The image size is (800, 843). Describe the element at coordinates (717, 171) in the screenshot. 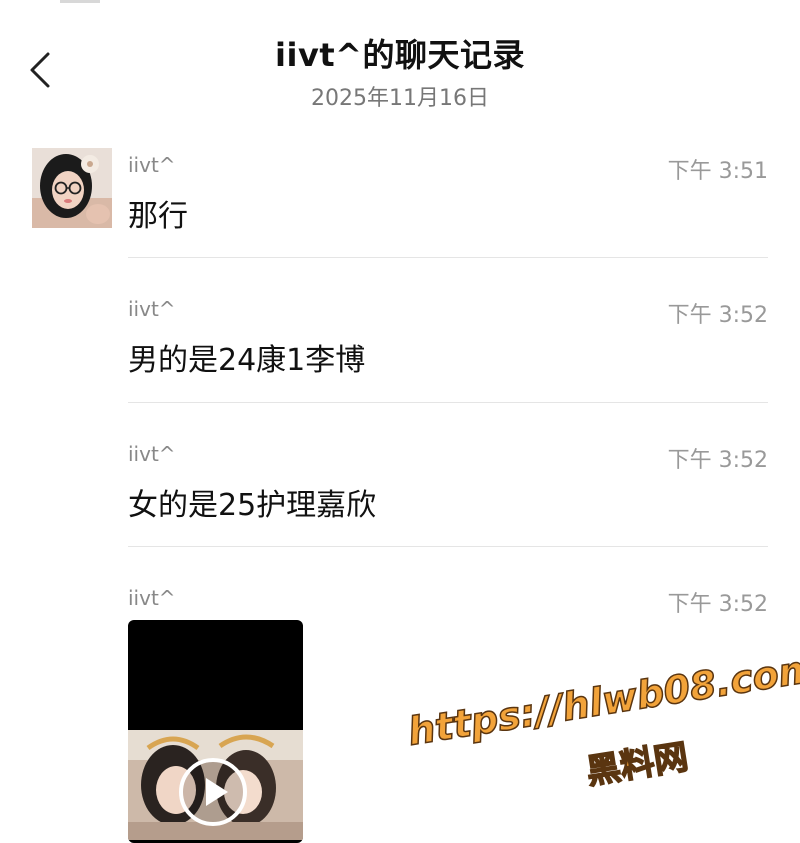

I see `message-time: 下午 3:51` at that location.